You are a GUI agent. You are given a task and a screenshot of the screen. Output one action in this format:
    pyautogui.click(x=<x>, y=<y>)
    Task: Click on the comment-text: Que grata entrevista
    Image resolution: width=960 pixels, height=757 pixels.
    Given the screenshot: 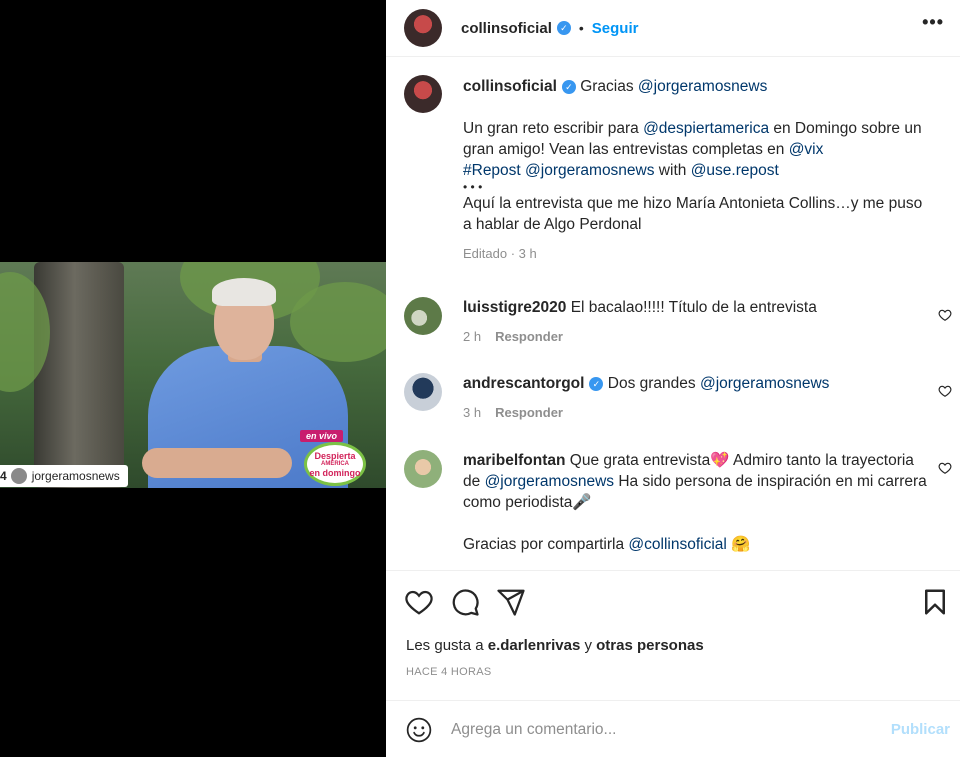 What is the action you would take?
    pyautogui.click(x=640, y=460)
    